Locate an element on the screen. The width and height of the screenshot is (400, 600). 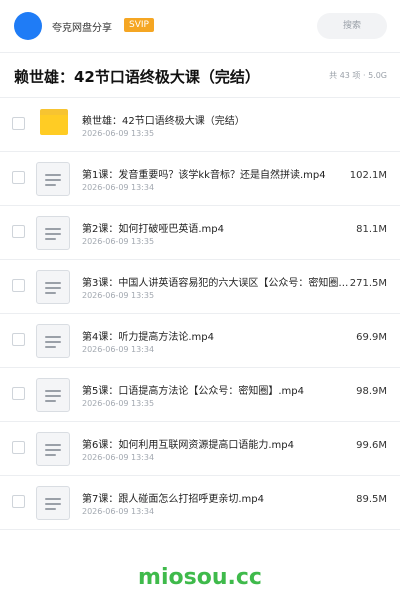
app-name: 夸克网盘分享 is located at coordinates (82, 28).